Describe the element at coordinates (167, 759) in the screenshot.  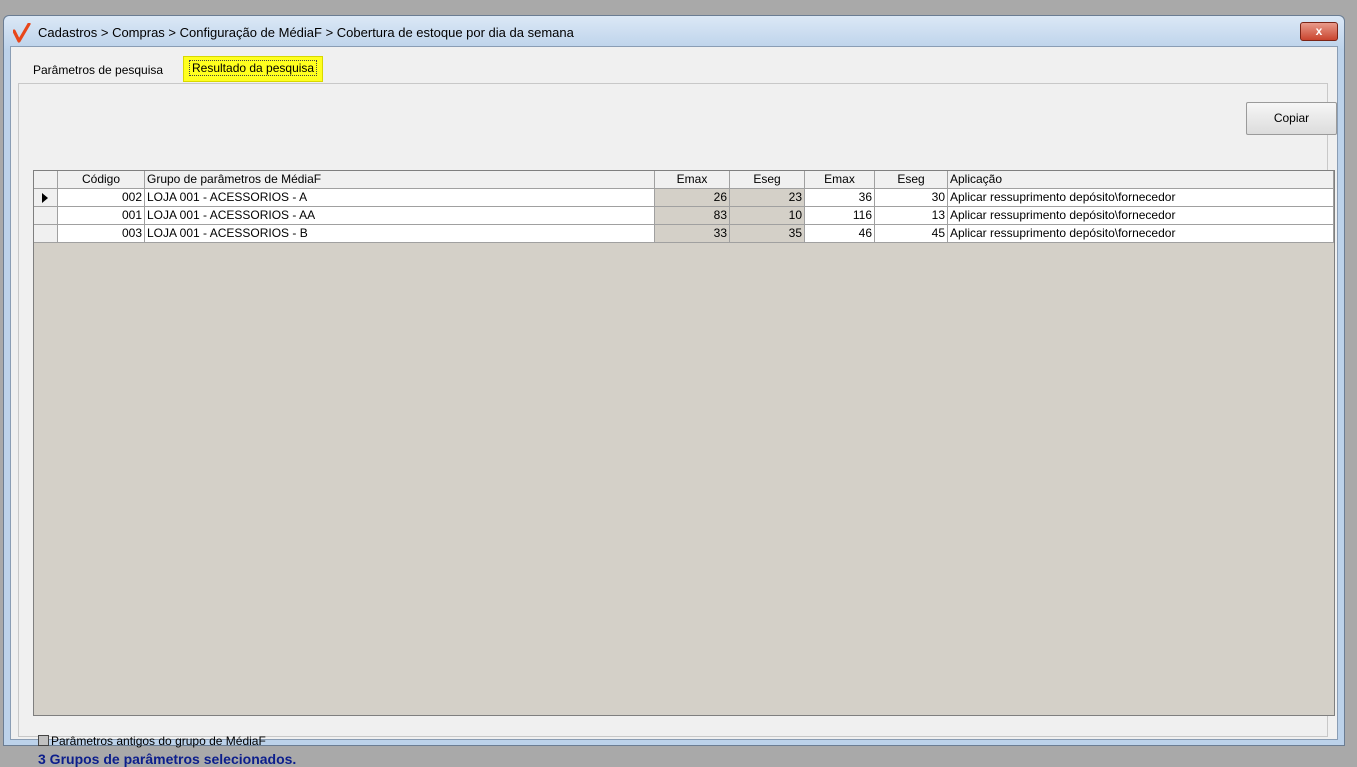
I see `status-text: 3 Grupos de parâmetros selecionados.` at that location.